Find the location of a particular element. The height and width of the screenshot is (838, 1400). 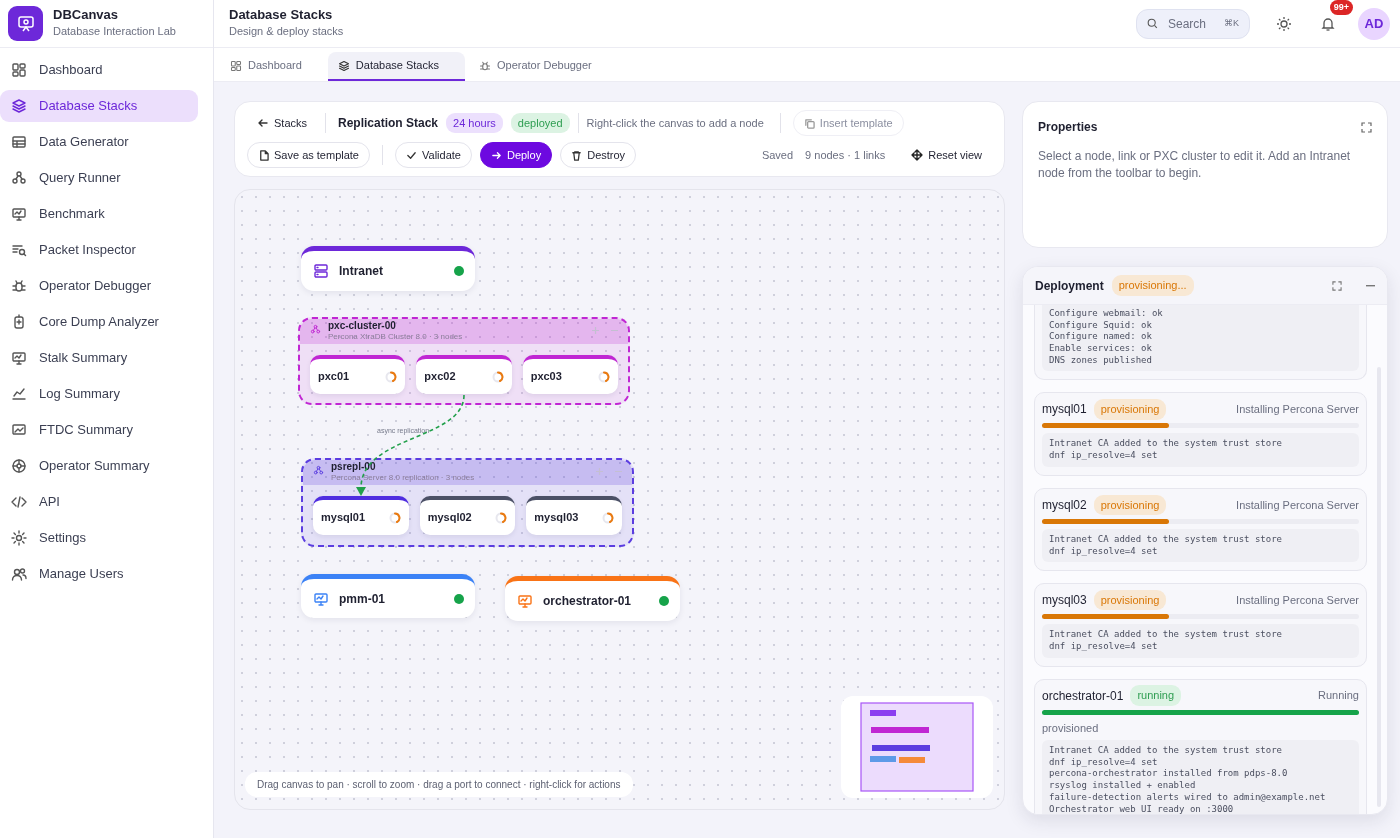

cluster-group: psrepl-00 Percona Server 8.0 replication · 3 nodes mysql01 mysql02 mysql03 is located at coordinates (467, 502).